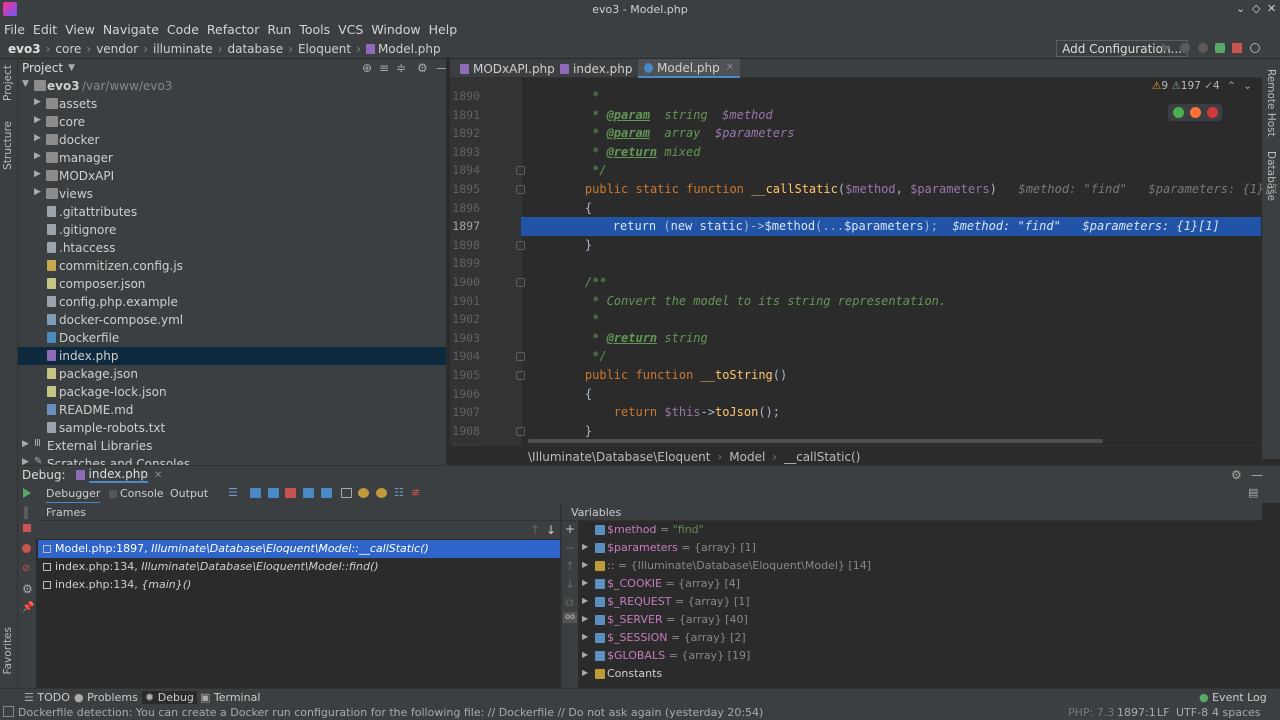 This screenshot has height=720, width=1280. I want to click on event-log-tab: ● Event Log, so click(1233, 697).